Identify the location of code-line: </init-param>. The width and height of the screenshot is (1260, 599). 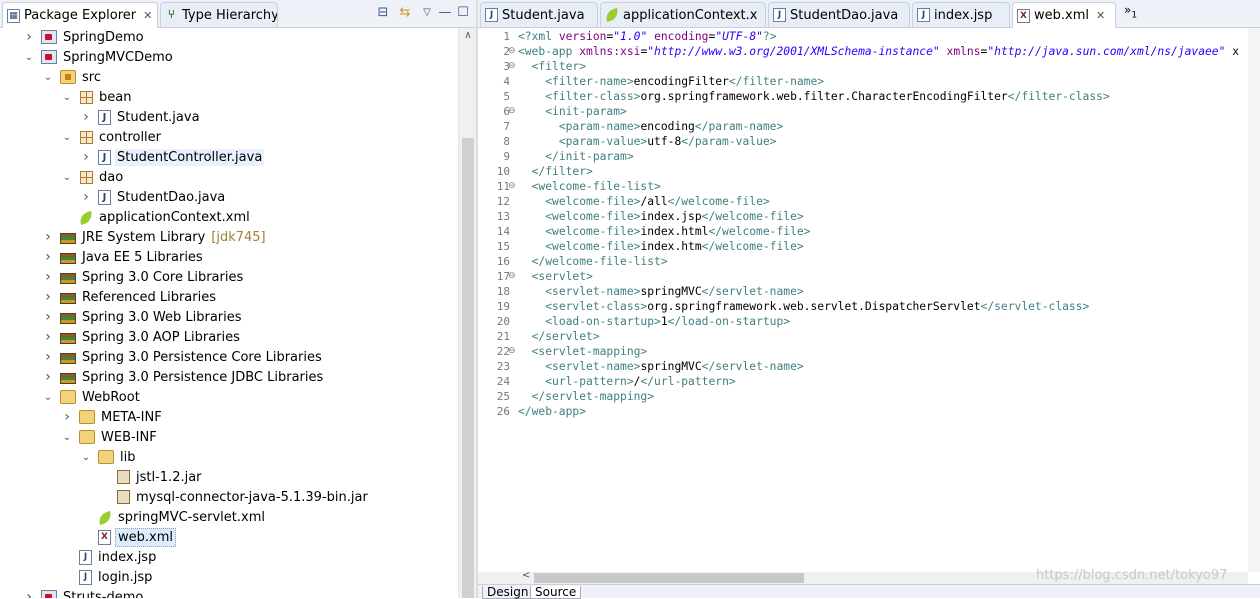
(575, 156).